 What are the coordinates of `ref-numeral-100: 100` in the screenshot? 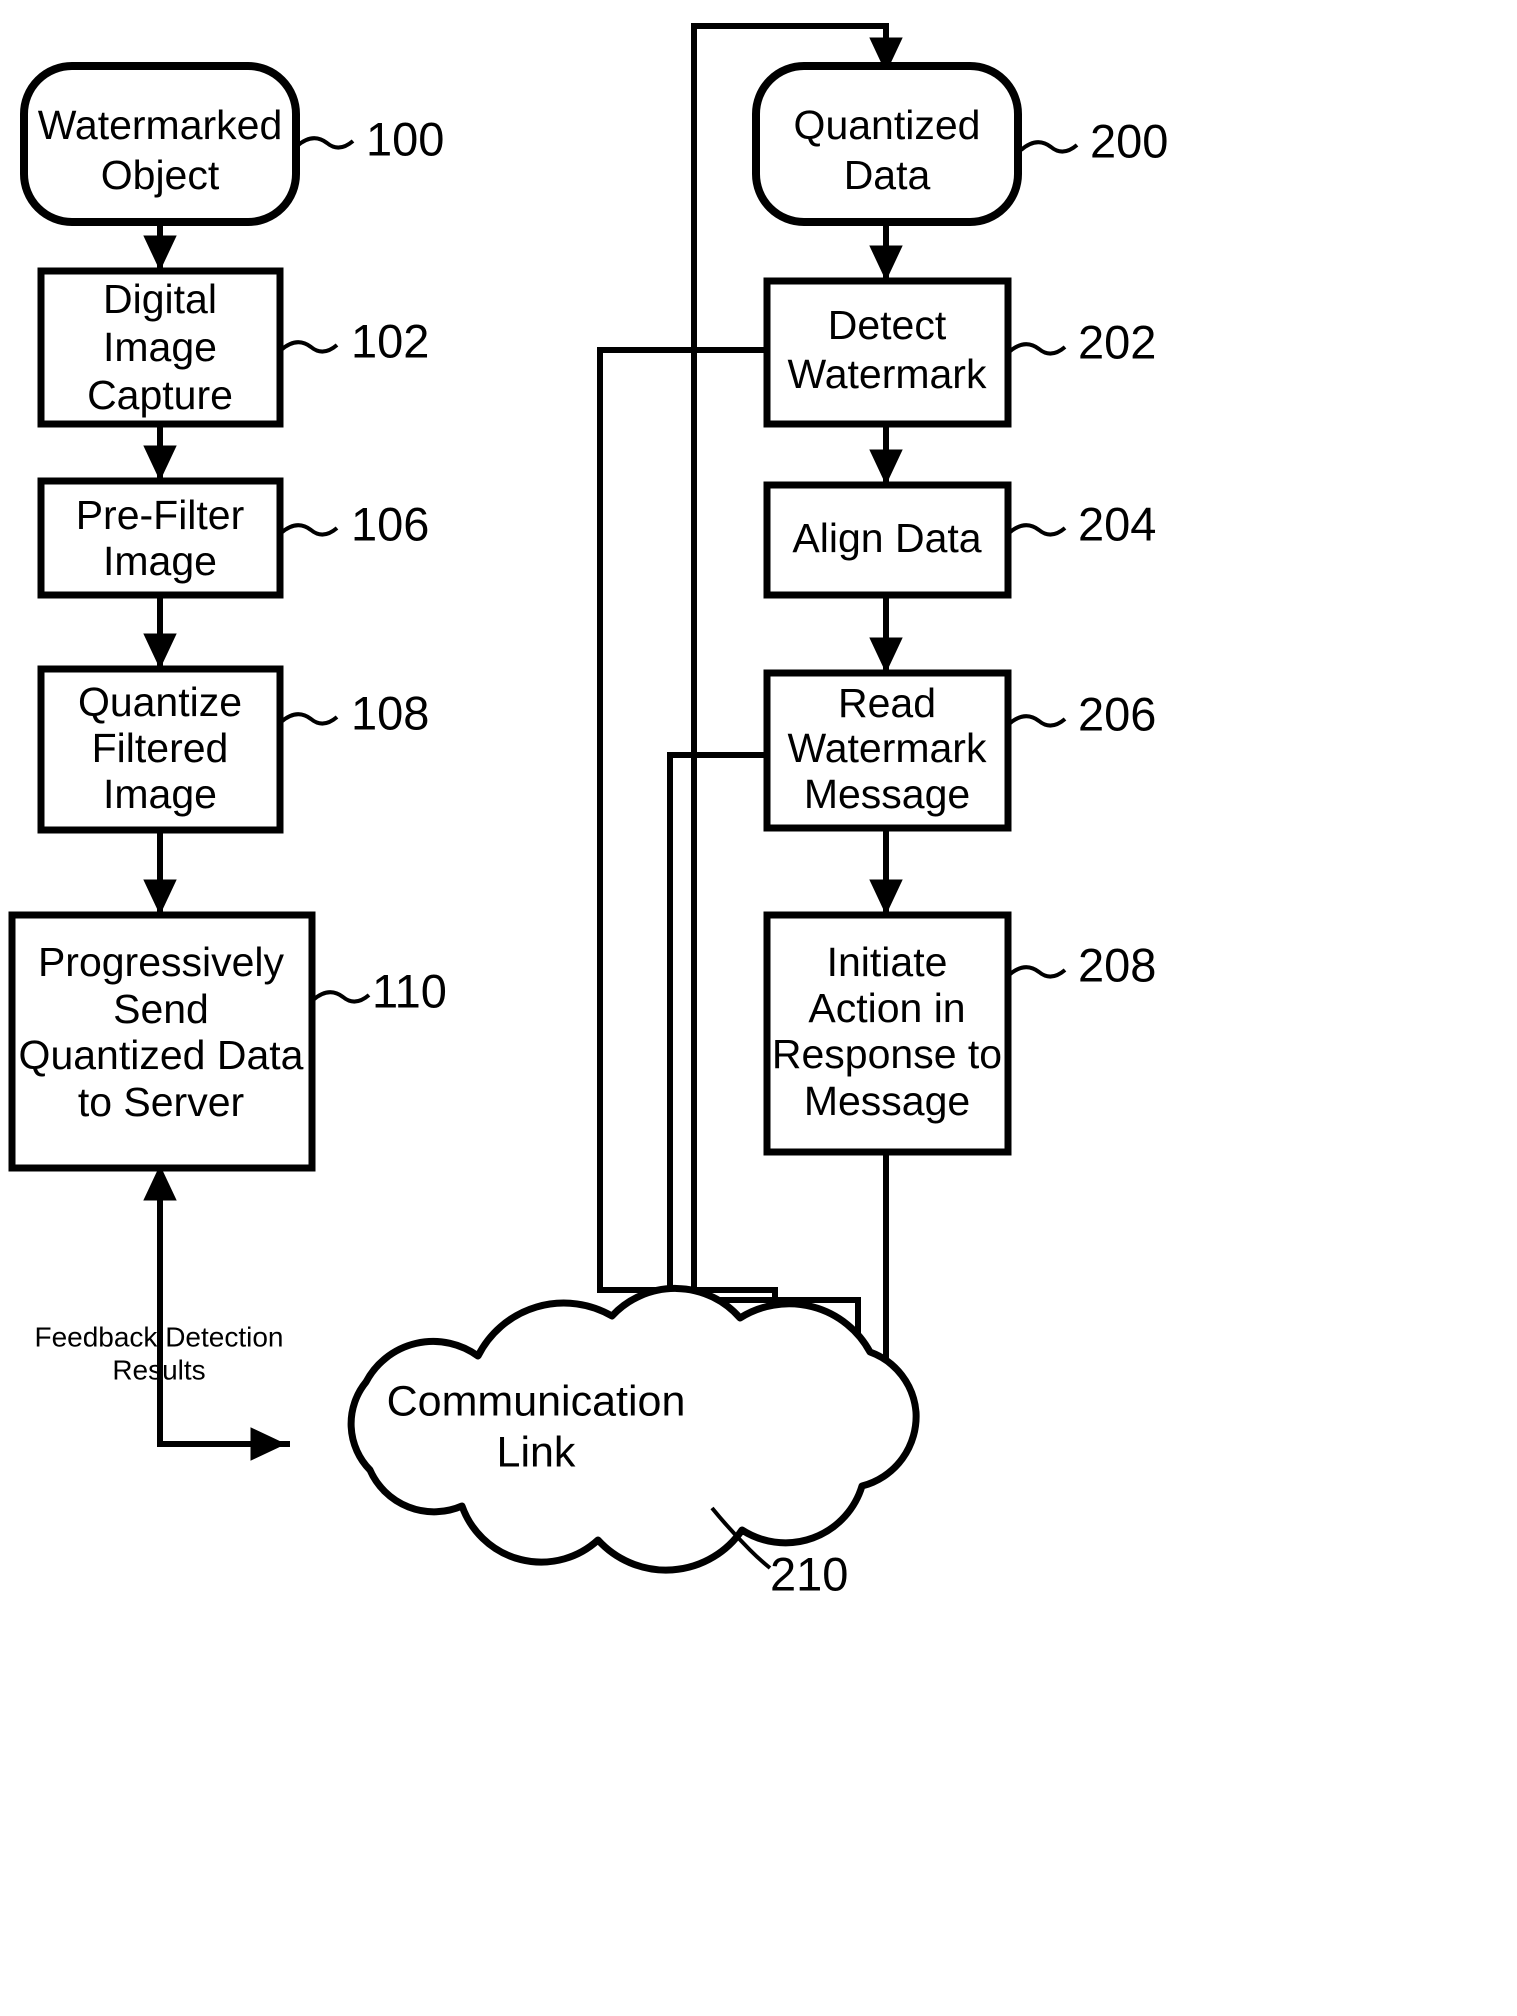 It's located at (405, 138).